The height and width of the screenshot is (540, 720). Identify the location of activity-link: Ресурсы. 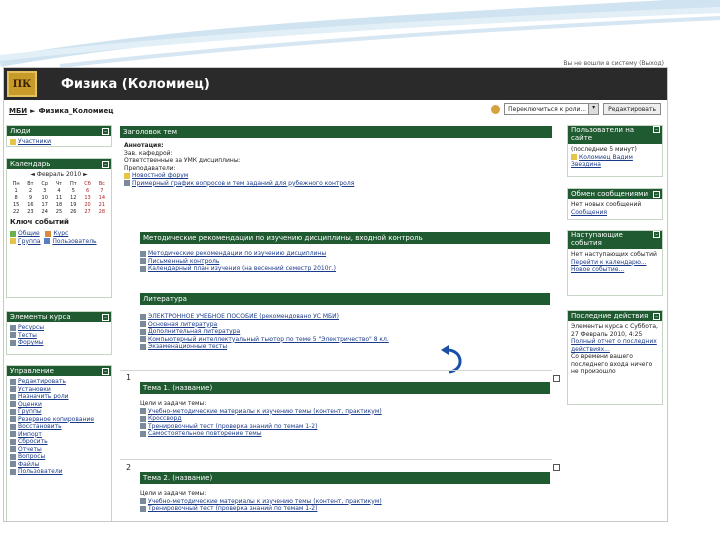
(59, 328).